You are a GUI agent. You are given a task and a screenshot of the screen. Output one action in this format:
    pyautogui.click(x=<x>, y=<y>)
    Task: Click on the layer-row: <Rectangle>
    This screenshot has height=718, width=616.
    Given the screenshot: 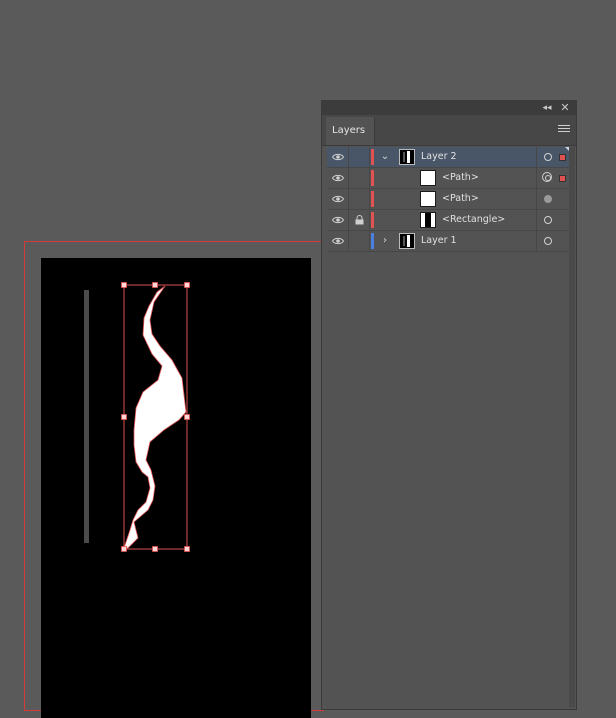 What is the action you would take?
    pyautogui.click(x=449, y=220)
    